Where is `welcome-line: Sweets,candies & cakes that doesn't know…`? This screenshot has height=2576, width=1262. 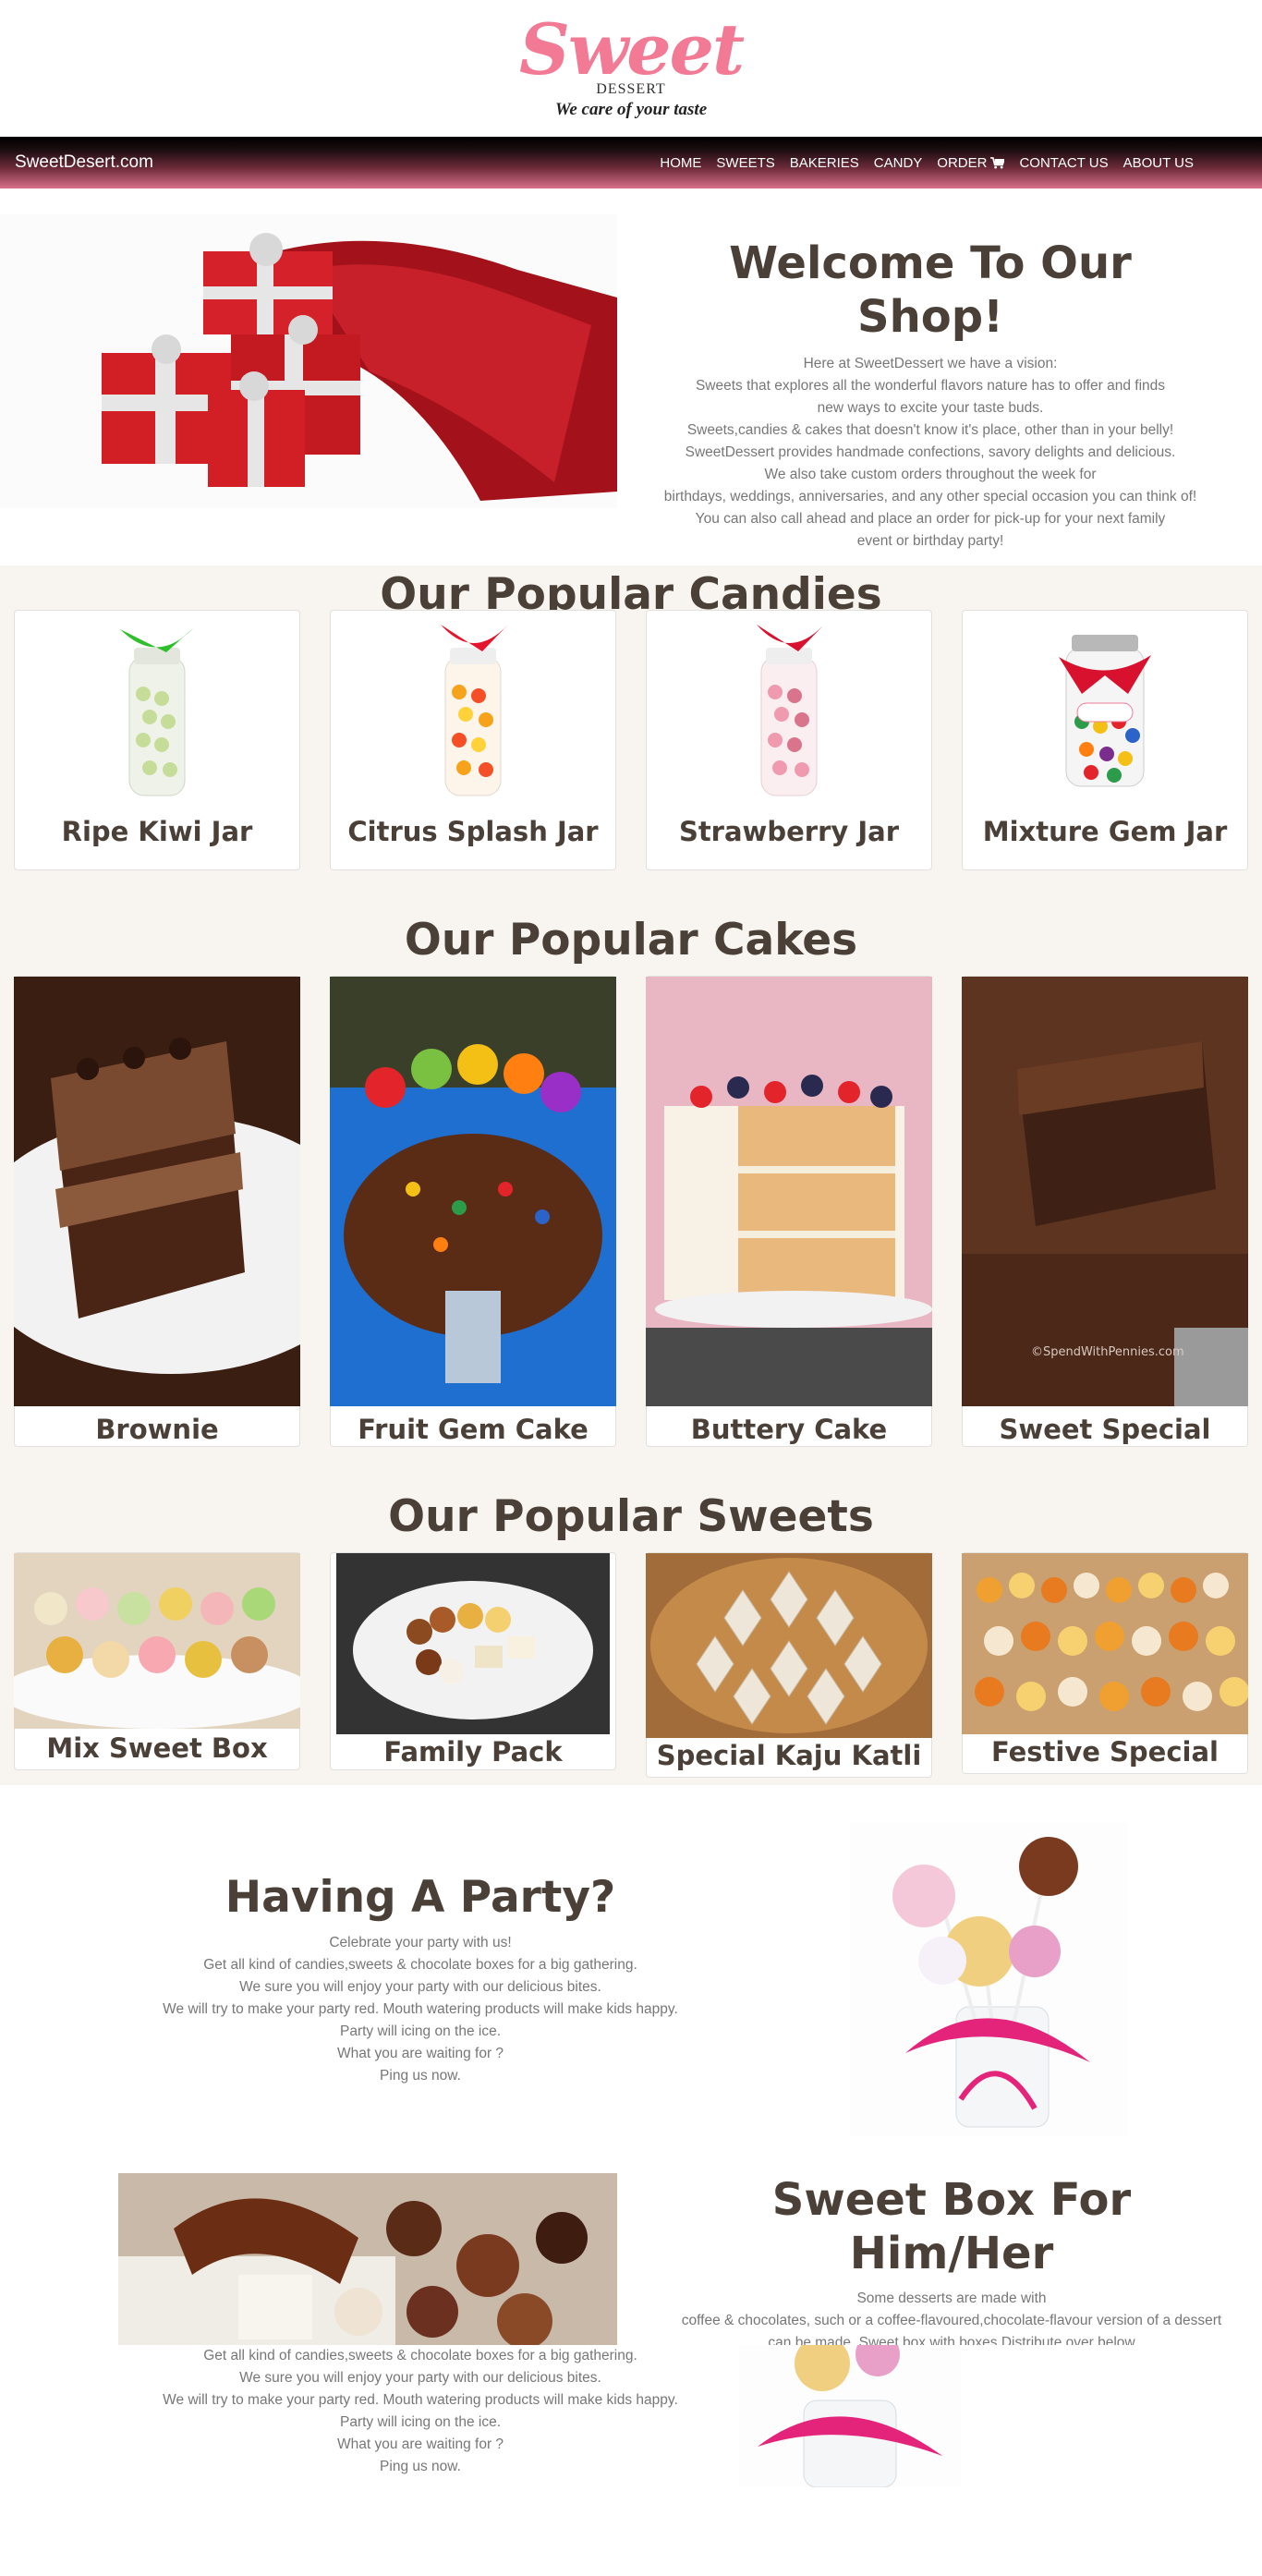
welcome-line: Sweets,candies & cakes that doesn't know… is located at coordinates (930, 430).